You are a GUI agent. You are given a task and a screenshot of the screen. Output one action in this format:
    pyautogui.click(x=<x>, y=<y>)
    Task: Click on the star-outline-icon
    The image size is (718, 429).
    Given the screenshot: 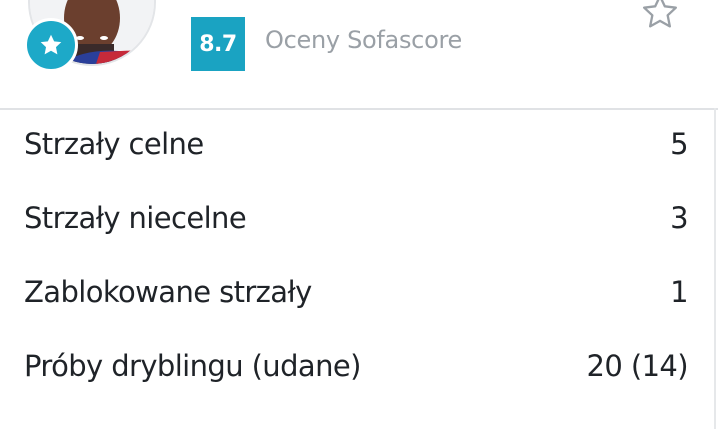 What is the action you would take?
    pyautogui.click(x=660, y=16)
    